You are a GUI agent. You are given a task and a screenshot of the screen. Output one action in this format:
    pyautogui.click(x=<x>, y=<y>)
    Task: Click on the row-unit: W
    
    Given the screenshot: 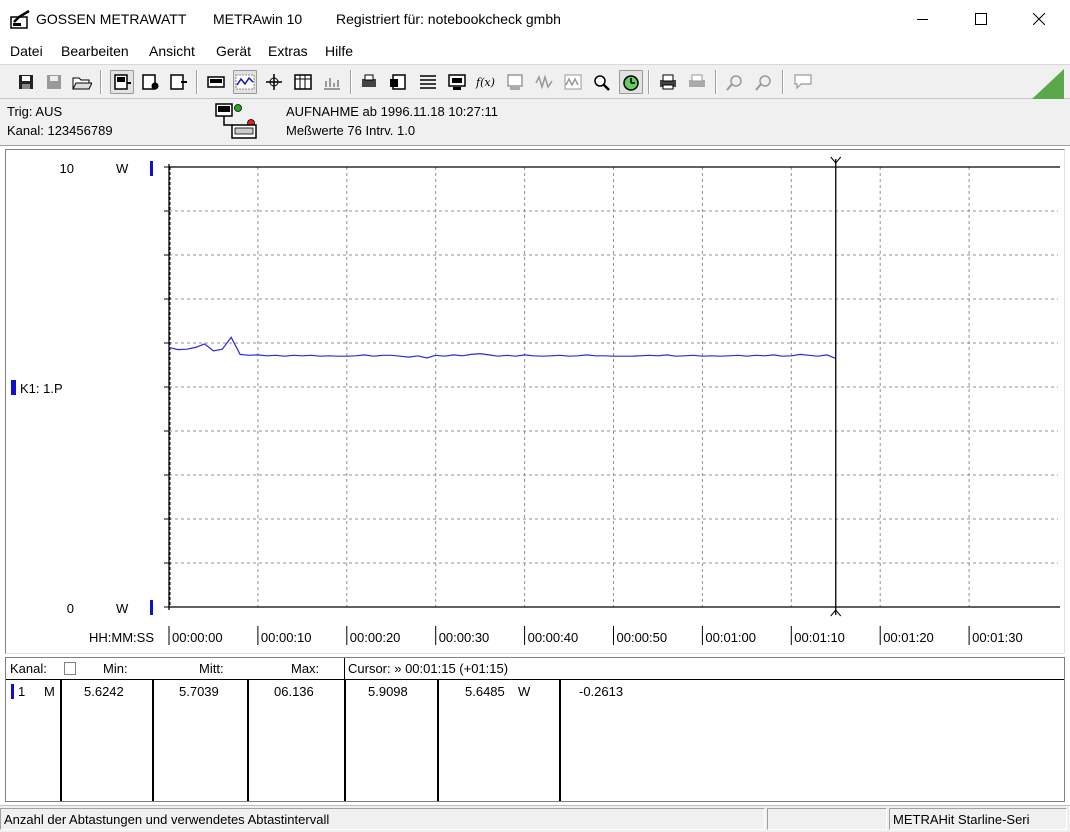 What is the action you would take?
    pyautogui.click(x=524, y=691)
    